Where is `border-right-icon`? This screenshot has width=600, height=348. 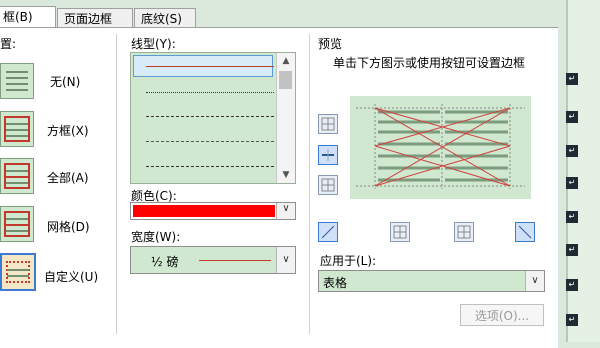 border-right-icon is located at coordinates (464, 232).